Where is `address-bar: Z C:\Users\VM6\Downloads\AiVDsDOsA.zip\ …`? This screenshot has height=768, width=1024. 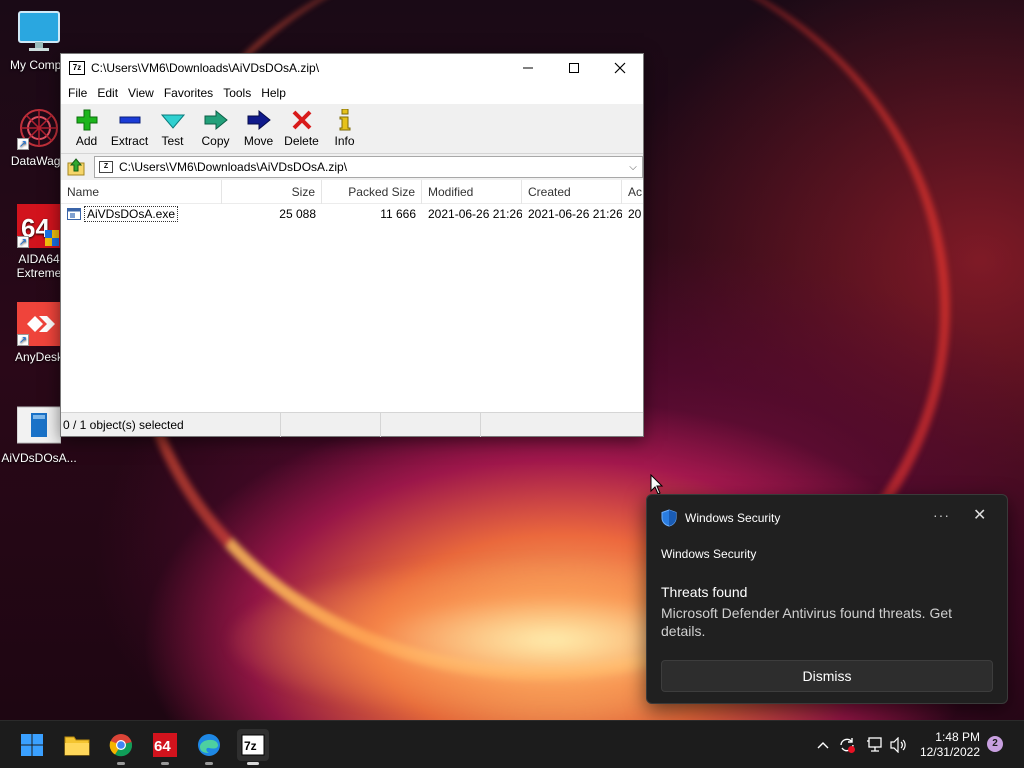 address-bar: Z C:\Users\VM6\Downloads\AiVDsDOsA.zip\ … is located at coordinates (368, 167).